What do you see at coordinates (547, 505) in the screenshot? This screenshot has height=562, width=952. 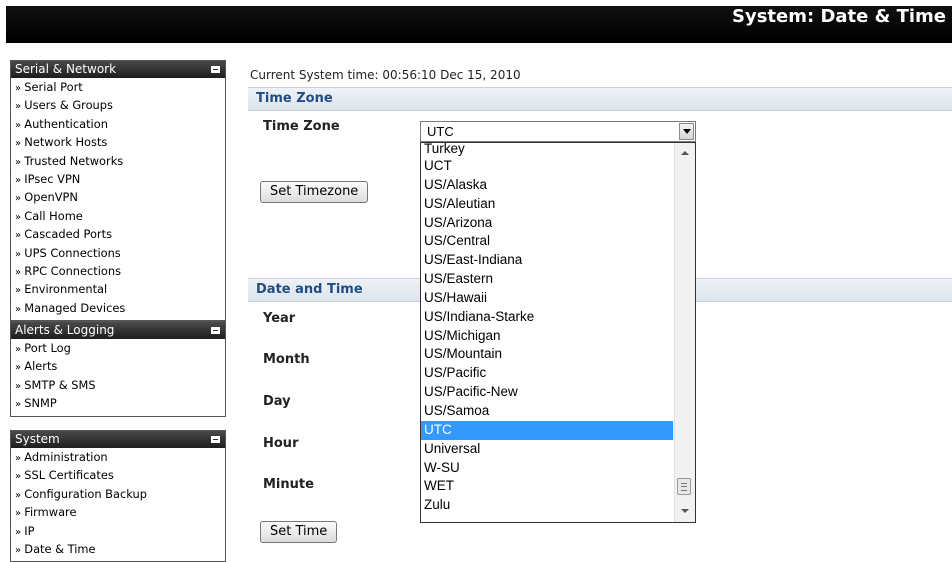 I see `timezone-option: Zulu` at bounding box center [547, 505].